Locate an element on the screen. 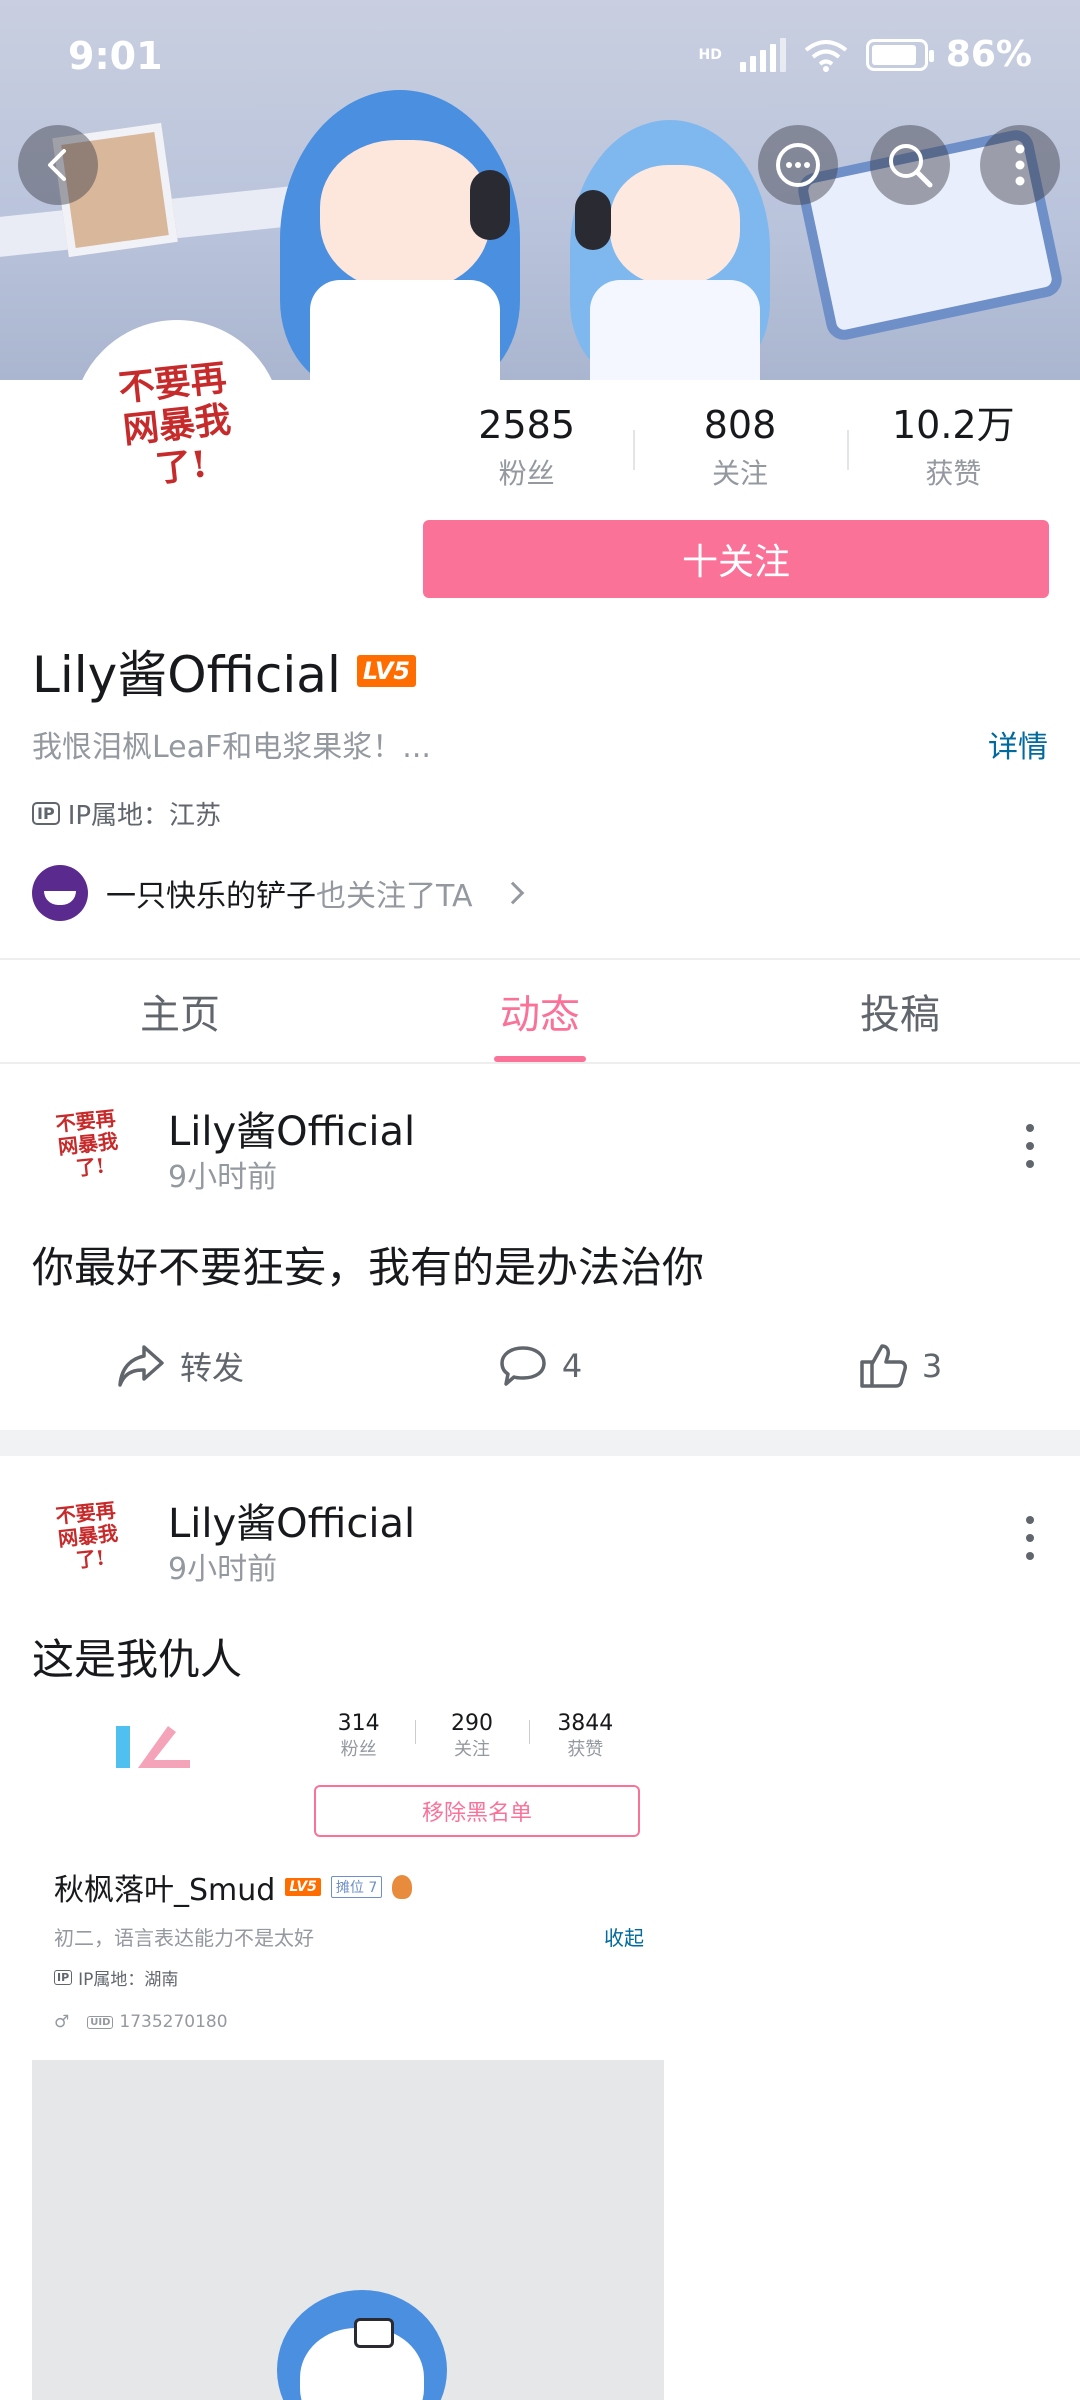 Image resolution: width=1080 pixels, height=2400 pixels. stat-label: 关注 is located at coordinates (739, 473).